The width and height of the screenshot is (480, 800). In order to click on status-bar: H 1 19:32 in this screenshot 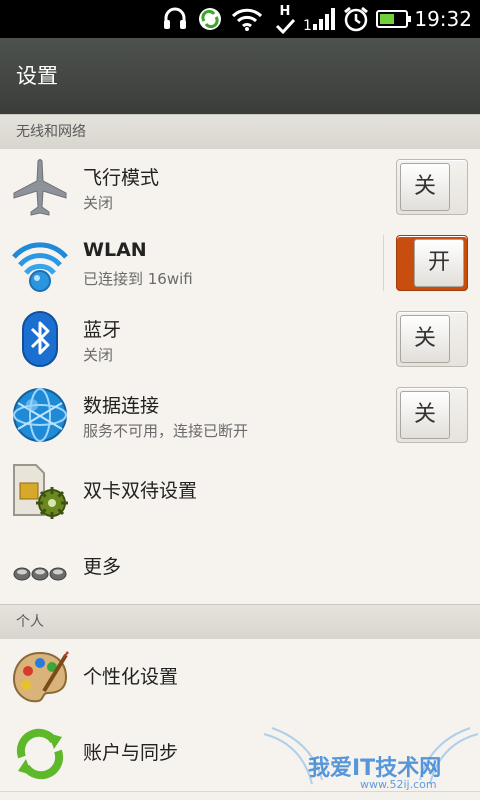, I will do `click(240, 19)`.